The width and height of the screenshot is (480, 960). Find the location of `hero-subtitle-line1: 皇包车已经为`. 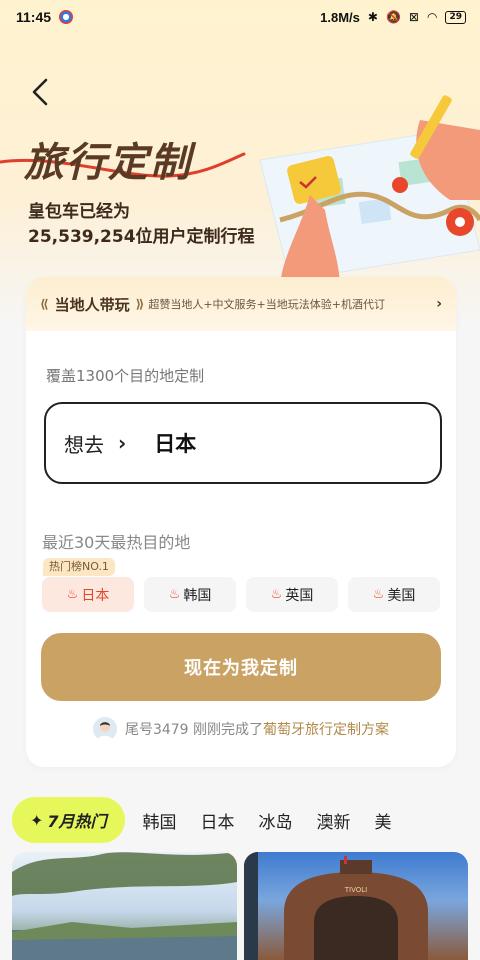

hero-subtitle-line1: 皇包车已经为 is located at coordinates (79, 212).